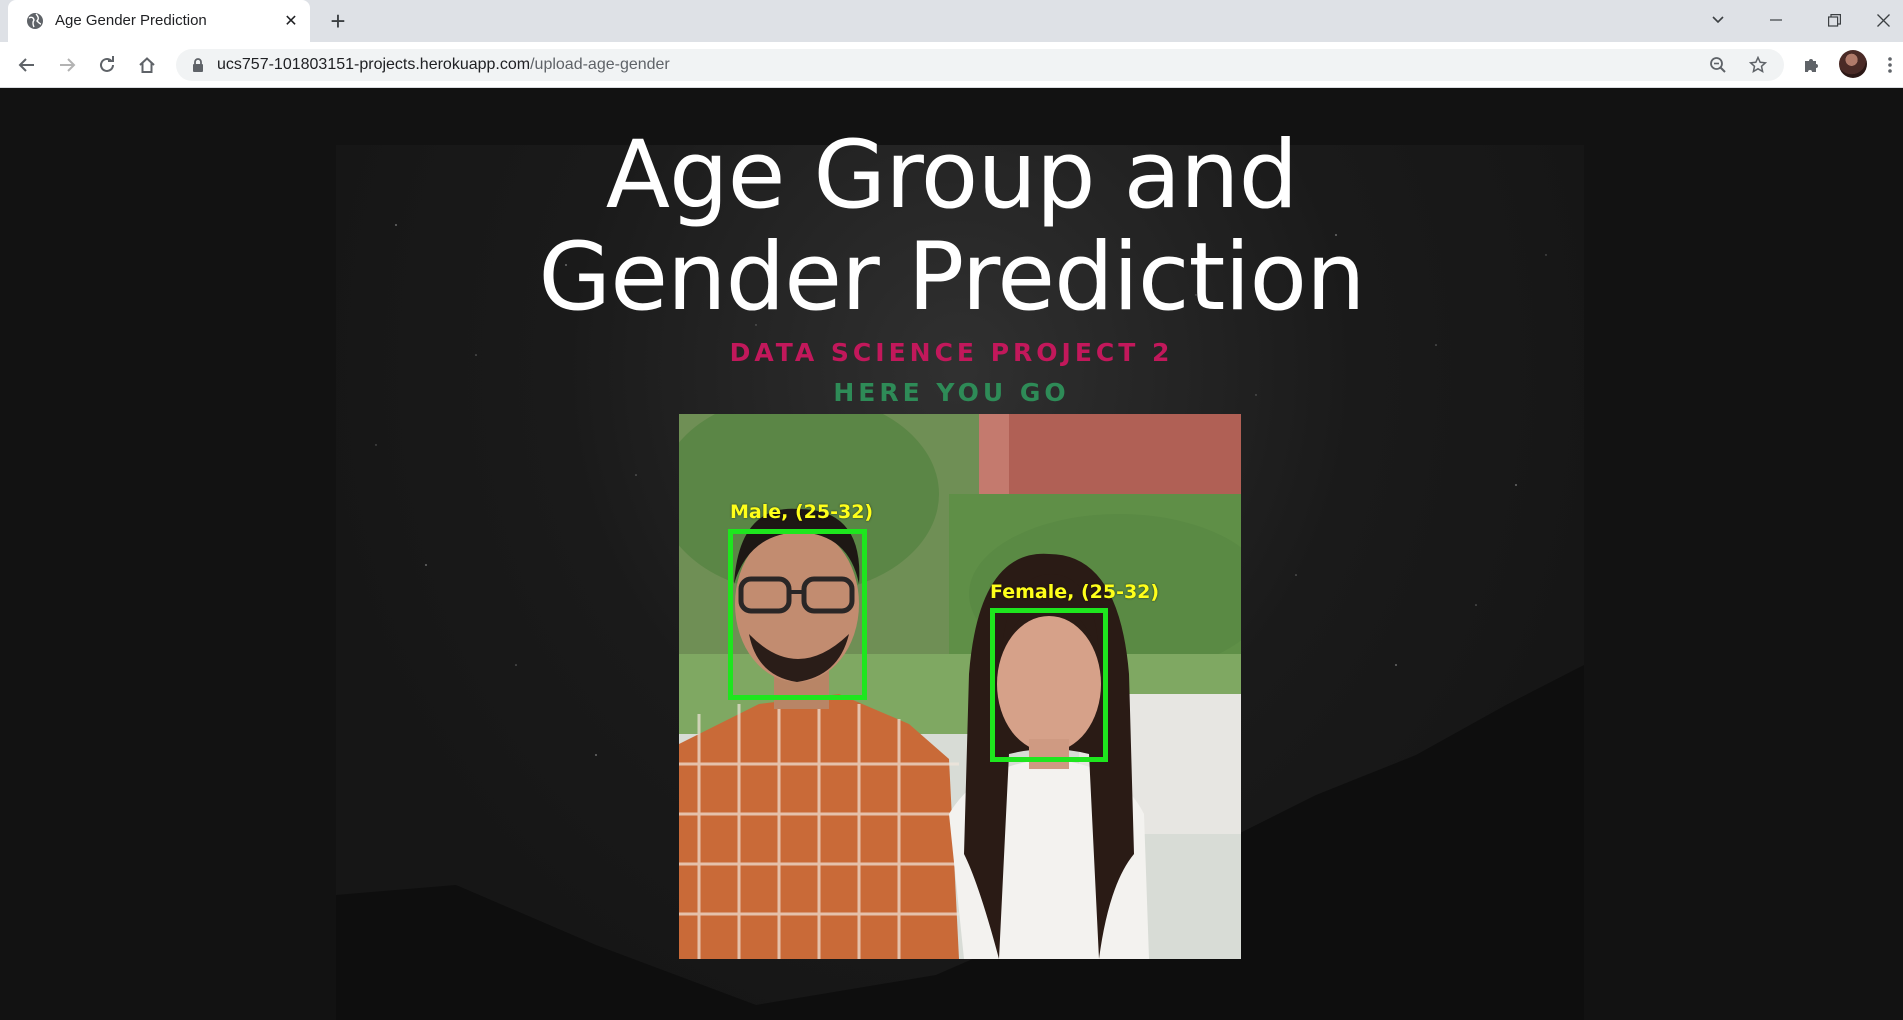 This screenshot has height=1020, width=1903. I want to click on browser-menu-button, so click(1890, 65).